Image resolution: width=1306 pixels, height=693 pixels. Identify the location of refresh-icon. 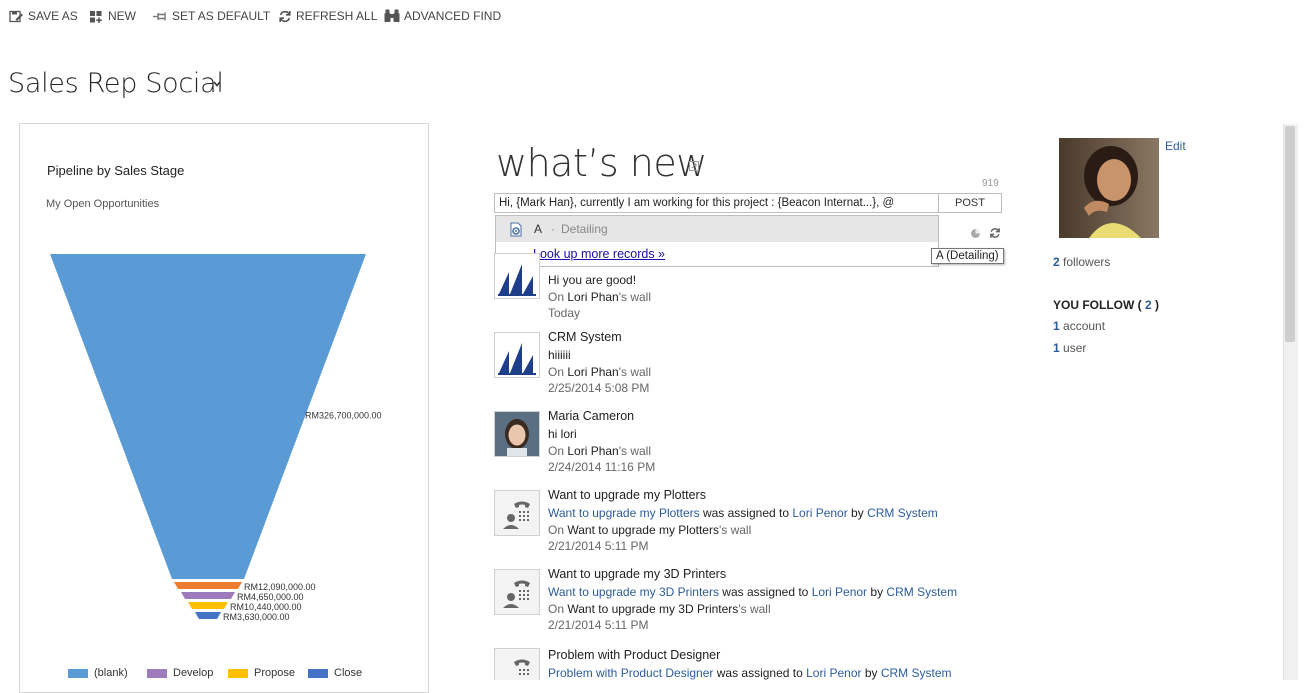
(285, 16).